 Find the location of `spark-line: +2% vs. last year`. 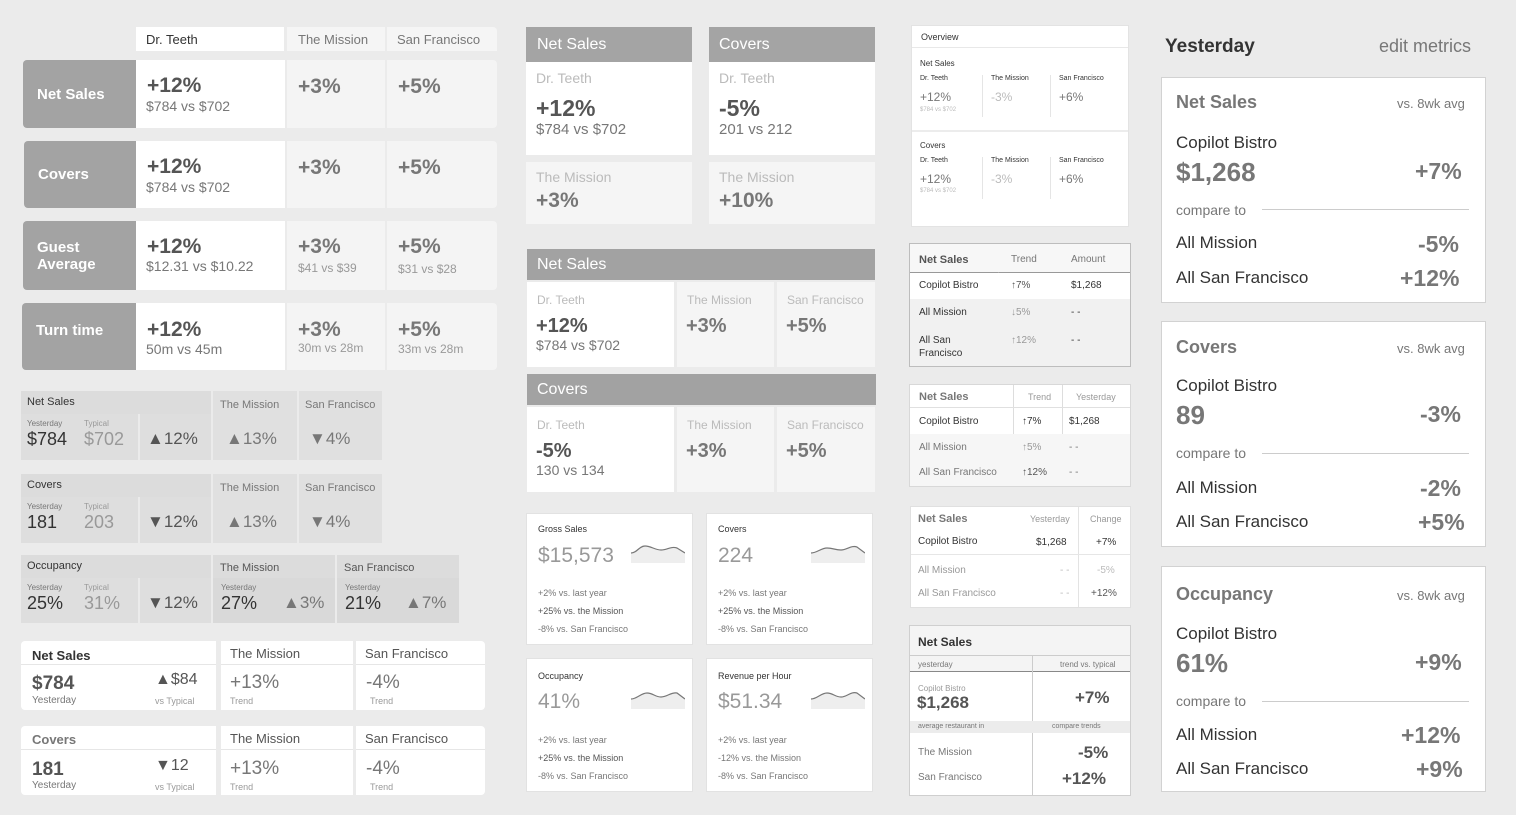

spark-line: +2% vs. last year is located at coordinates (752, 593).